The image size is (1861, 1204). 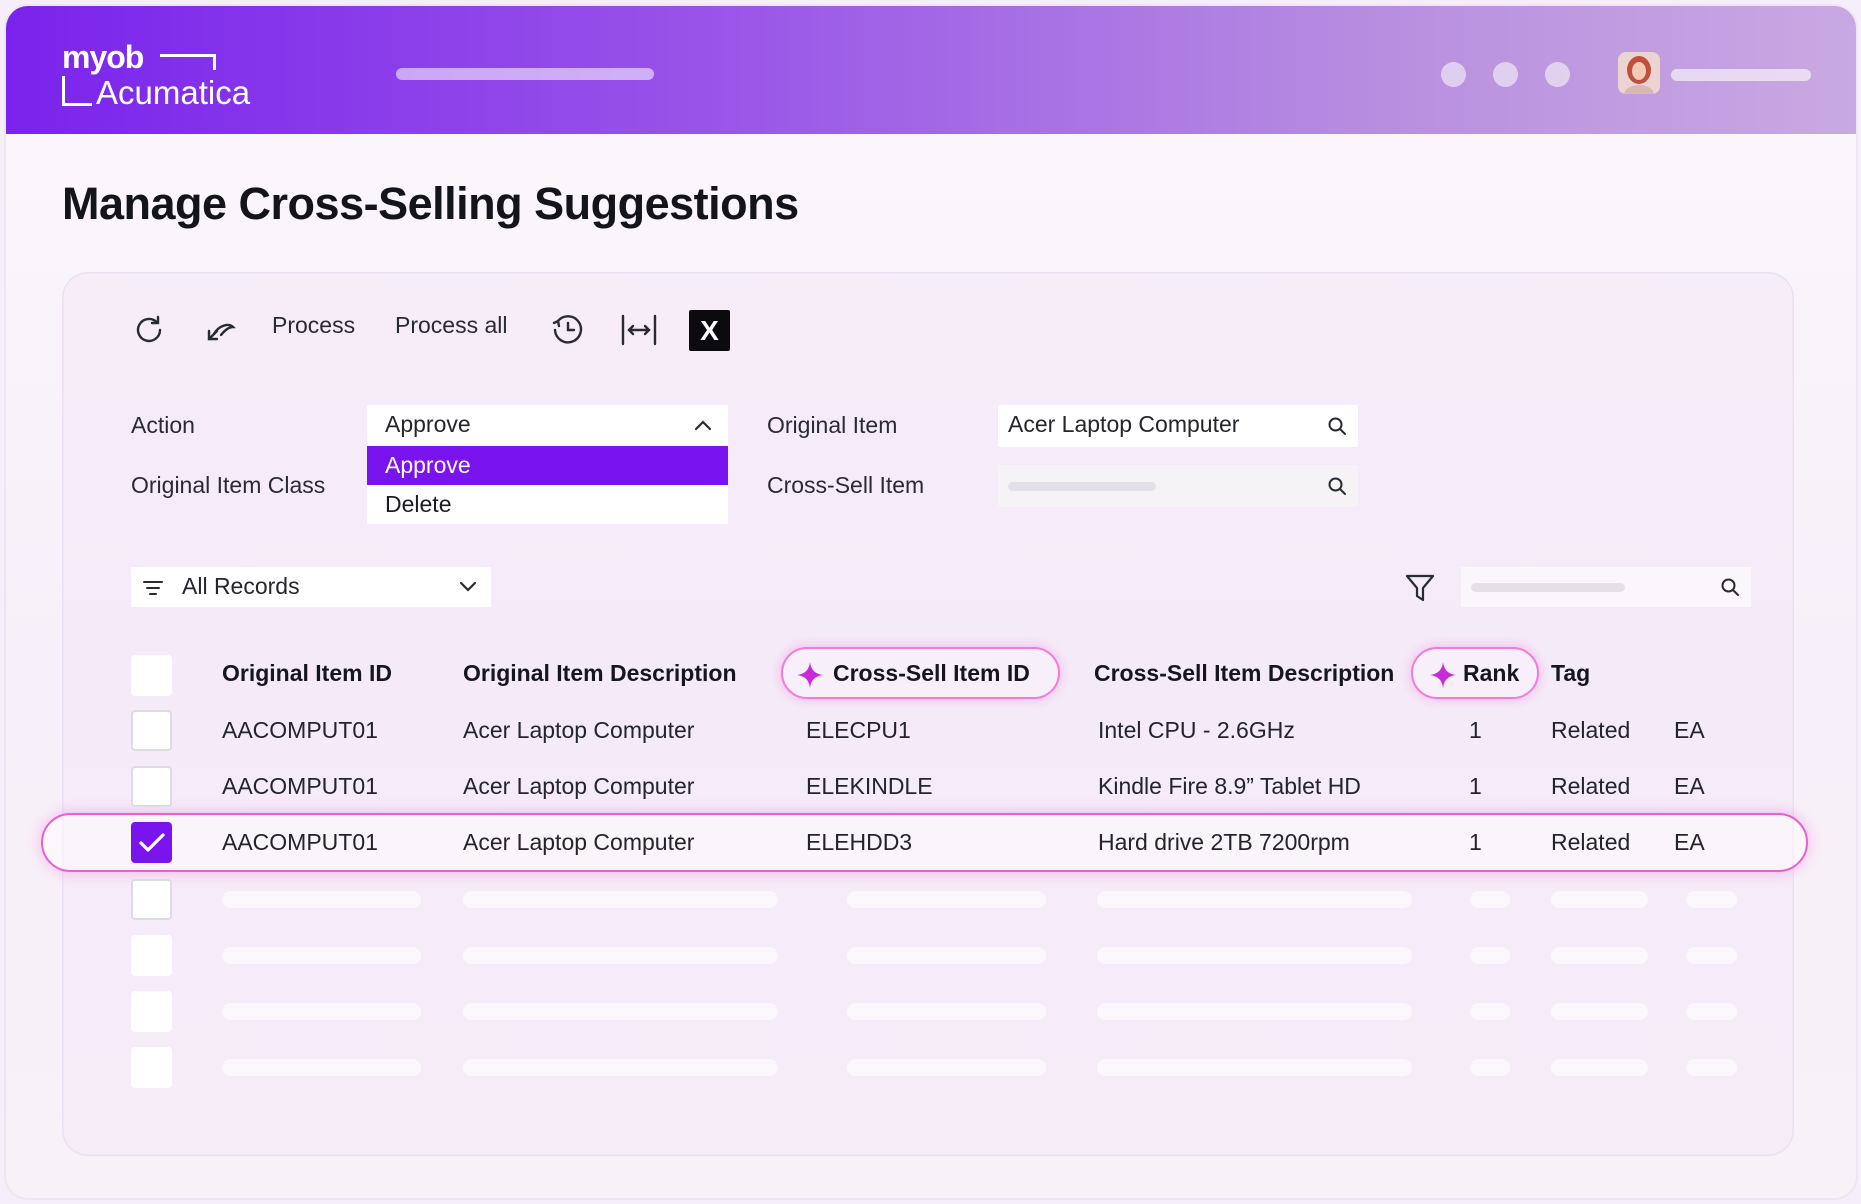 I want to click on cross-sell-item-input, so click(x=1178, y=486).